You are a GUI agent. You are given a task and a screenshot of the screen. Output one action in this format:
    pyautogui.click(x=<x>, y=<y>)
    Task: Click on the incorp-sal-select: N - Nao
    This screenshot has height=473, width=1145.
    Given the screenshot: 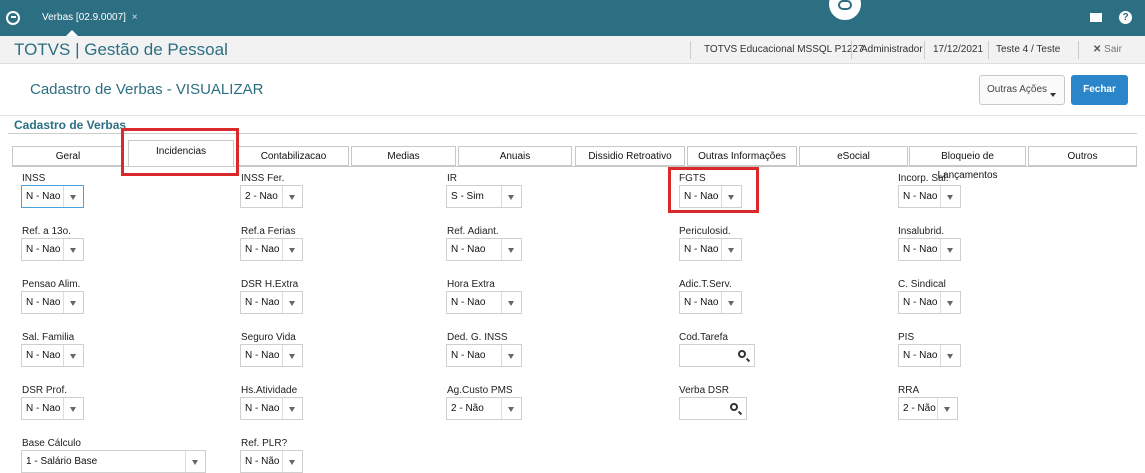 What is the action you would take?
    pyautogui.click(x=929, y=196)
    